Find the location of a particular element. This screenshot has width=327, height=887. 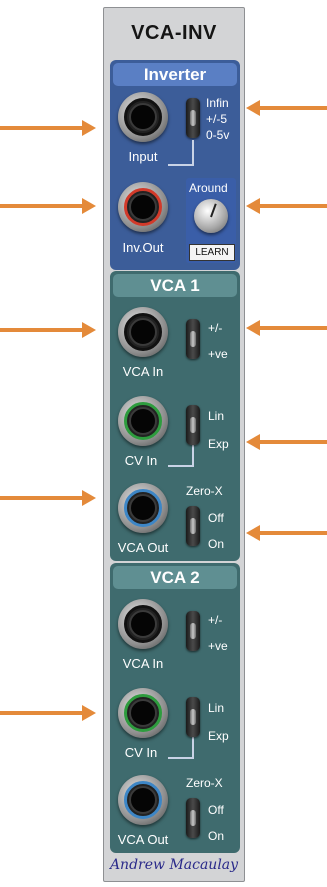

input-jack is located at coordinates (143, 117).